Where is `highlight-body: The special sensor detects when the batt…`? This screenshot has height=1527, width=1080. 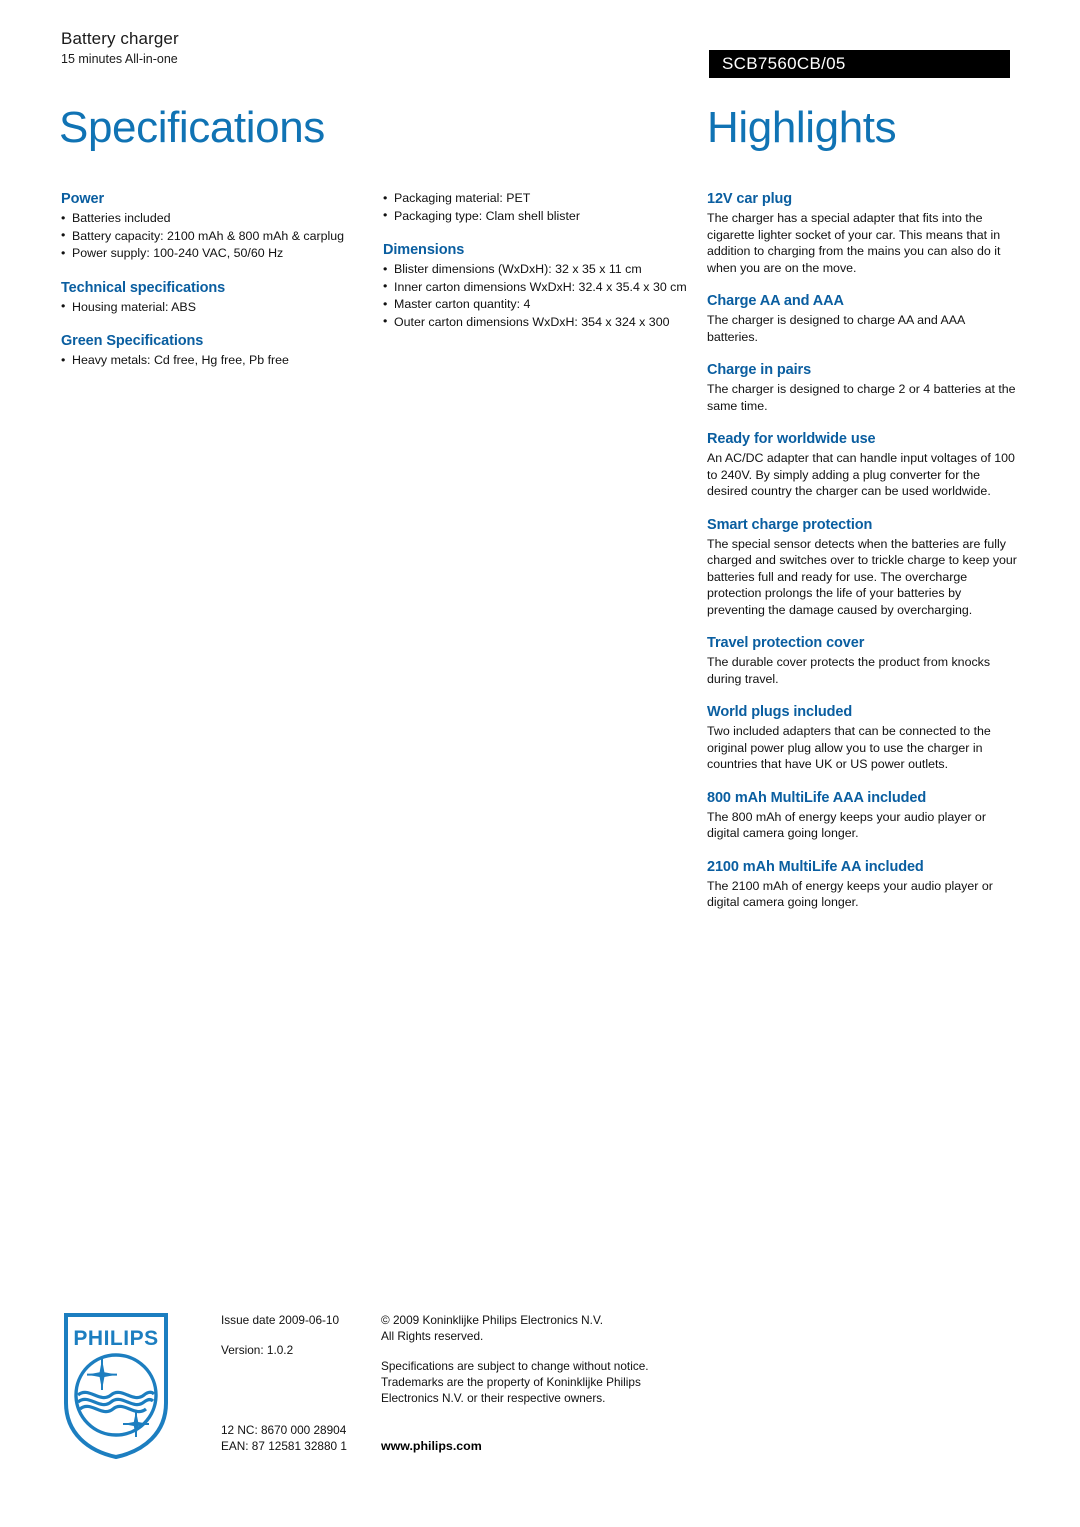
highlight-body: The special sensor detects when the batt… is located at coordinates (862, 576).